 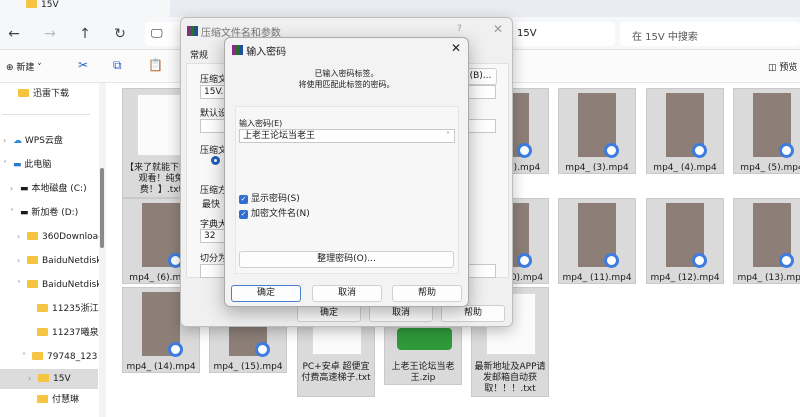 What do you see at coordinates (685, 168) in the screenshot?
I see `file-name: mp4_ (4).mp4` at bounding box center [685, 168].